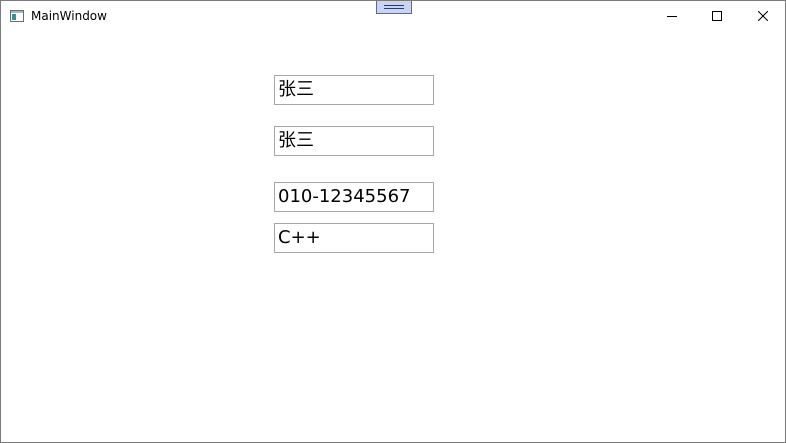 This screenshot has width=786, height=443. Describe the element at coordinates (394, 7) in the screenshot. I see `debug-toolbar-grip` at that location.